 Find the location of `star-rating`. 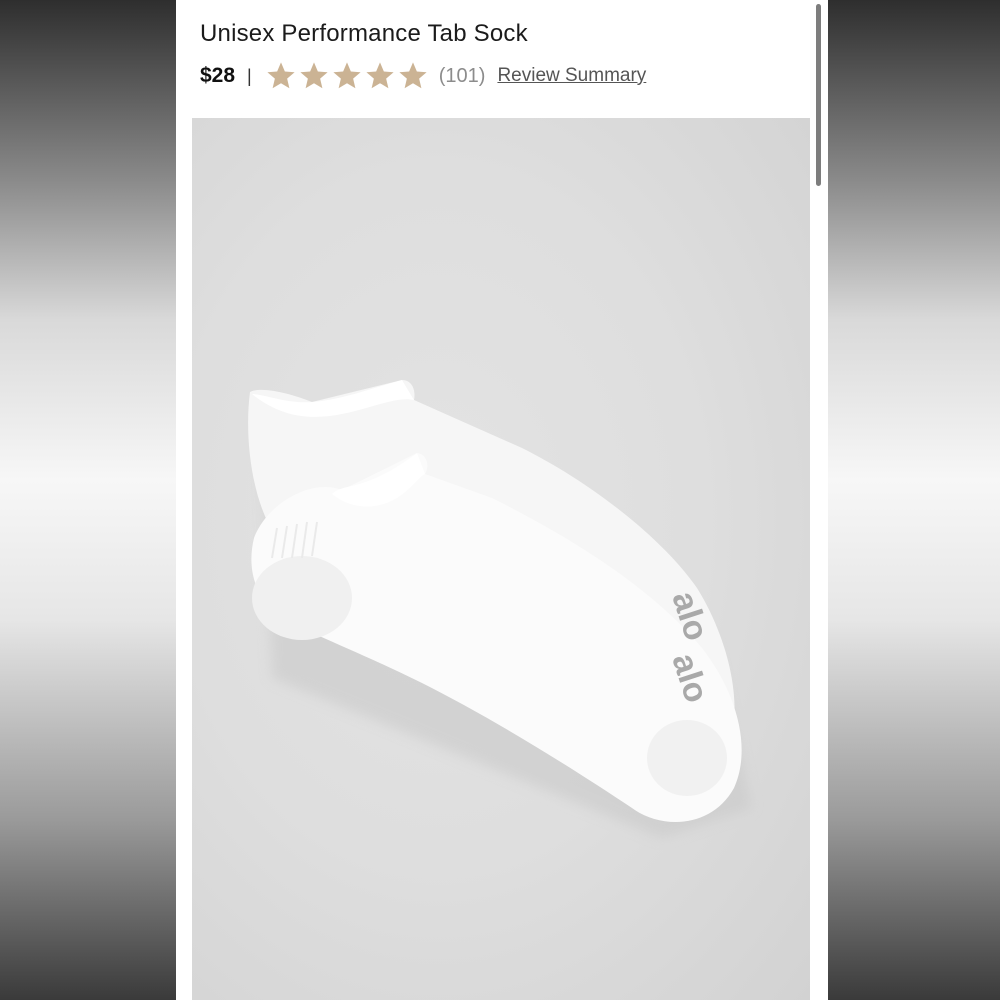

star-rating is located at coordinates (347, 76).